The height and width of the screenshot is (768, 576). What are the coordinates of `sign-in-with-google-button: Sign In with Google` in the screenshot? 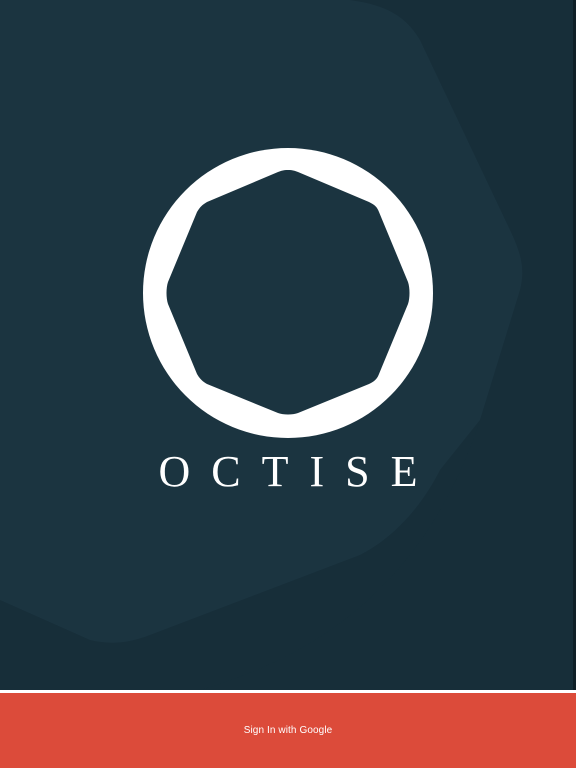 It's located at (288, 730).